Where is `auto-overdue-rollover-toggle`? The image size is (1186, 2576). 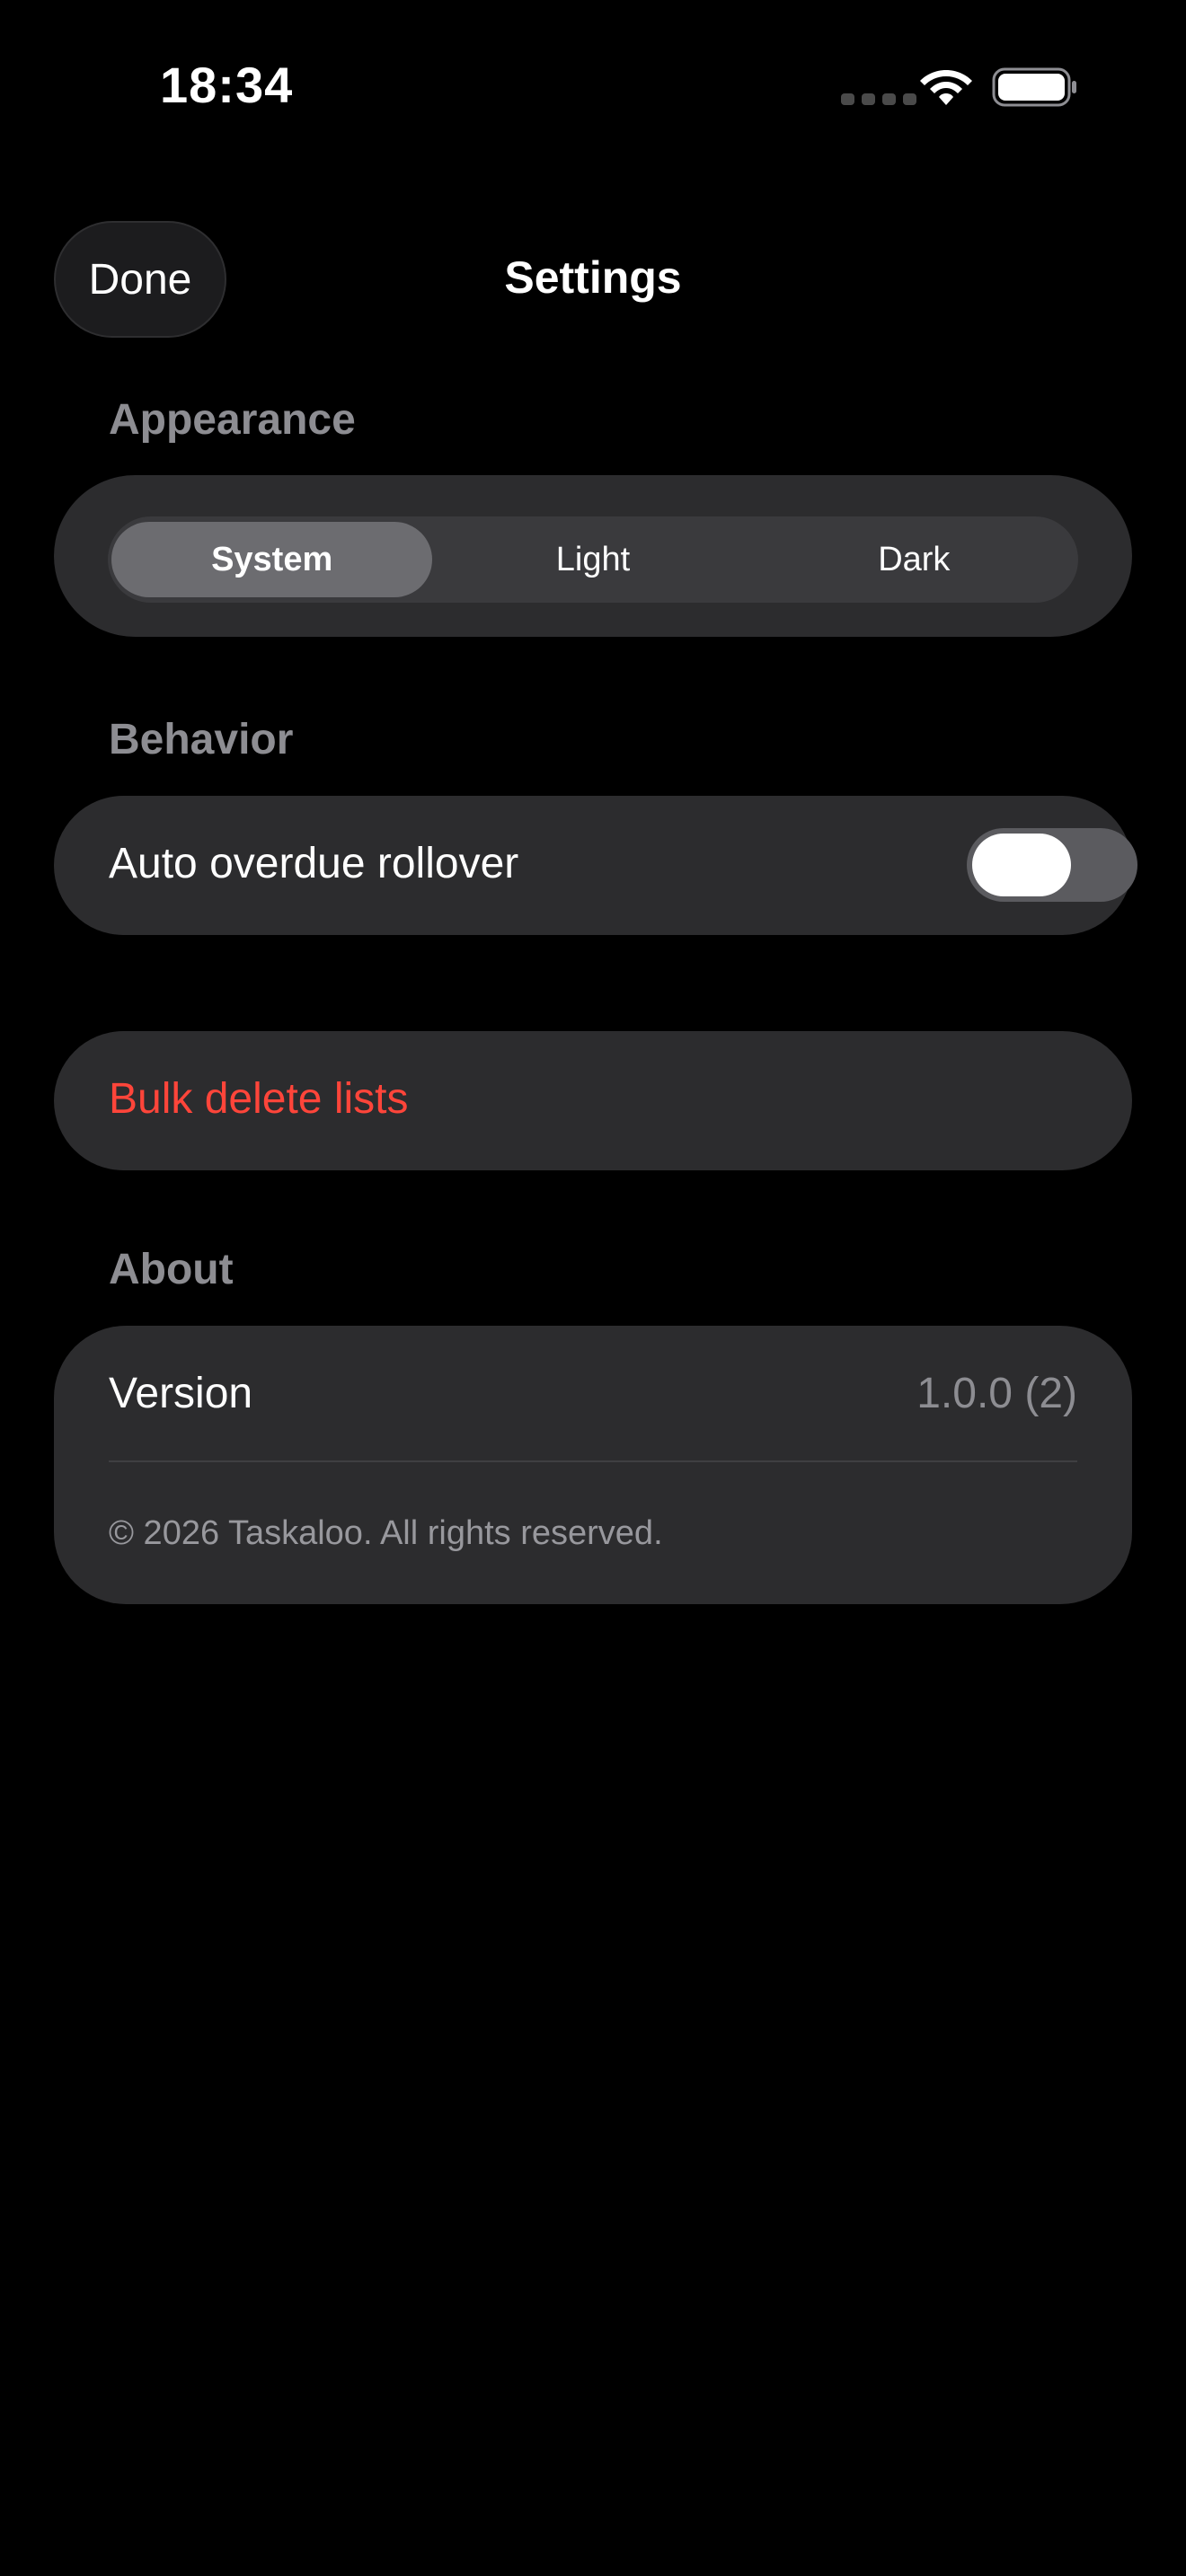
auto-overdue-rollover-toggle is located at coordinates (1052, 865).